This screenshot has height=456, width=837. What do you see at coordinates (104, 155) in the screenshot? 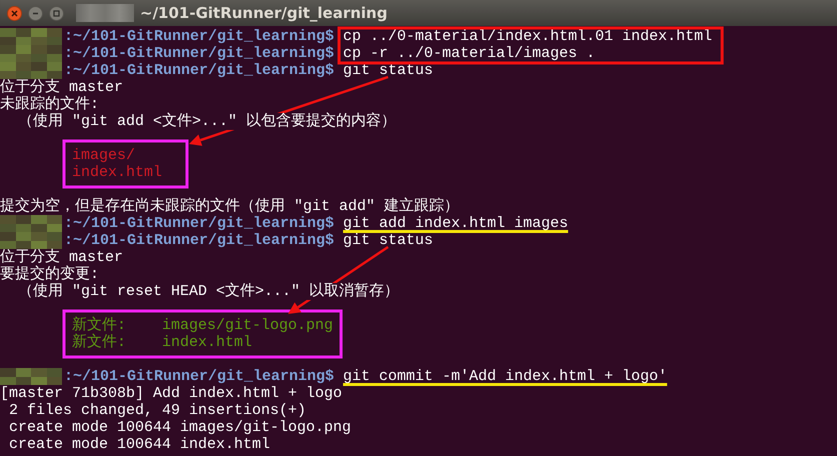
I see `untracked-file: images/` at bounding box center [104, 155].